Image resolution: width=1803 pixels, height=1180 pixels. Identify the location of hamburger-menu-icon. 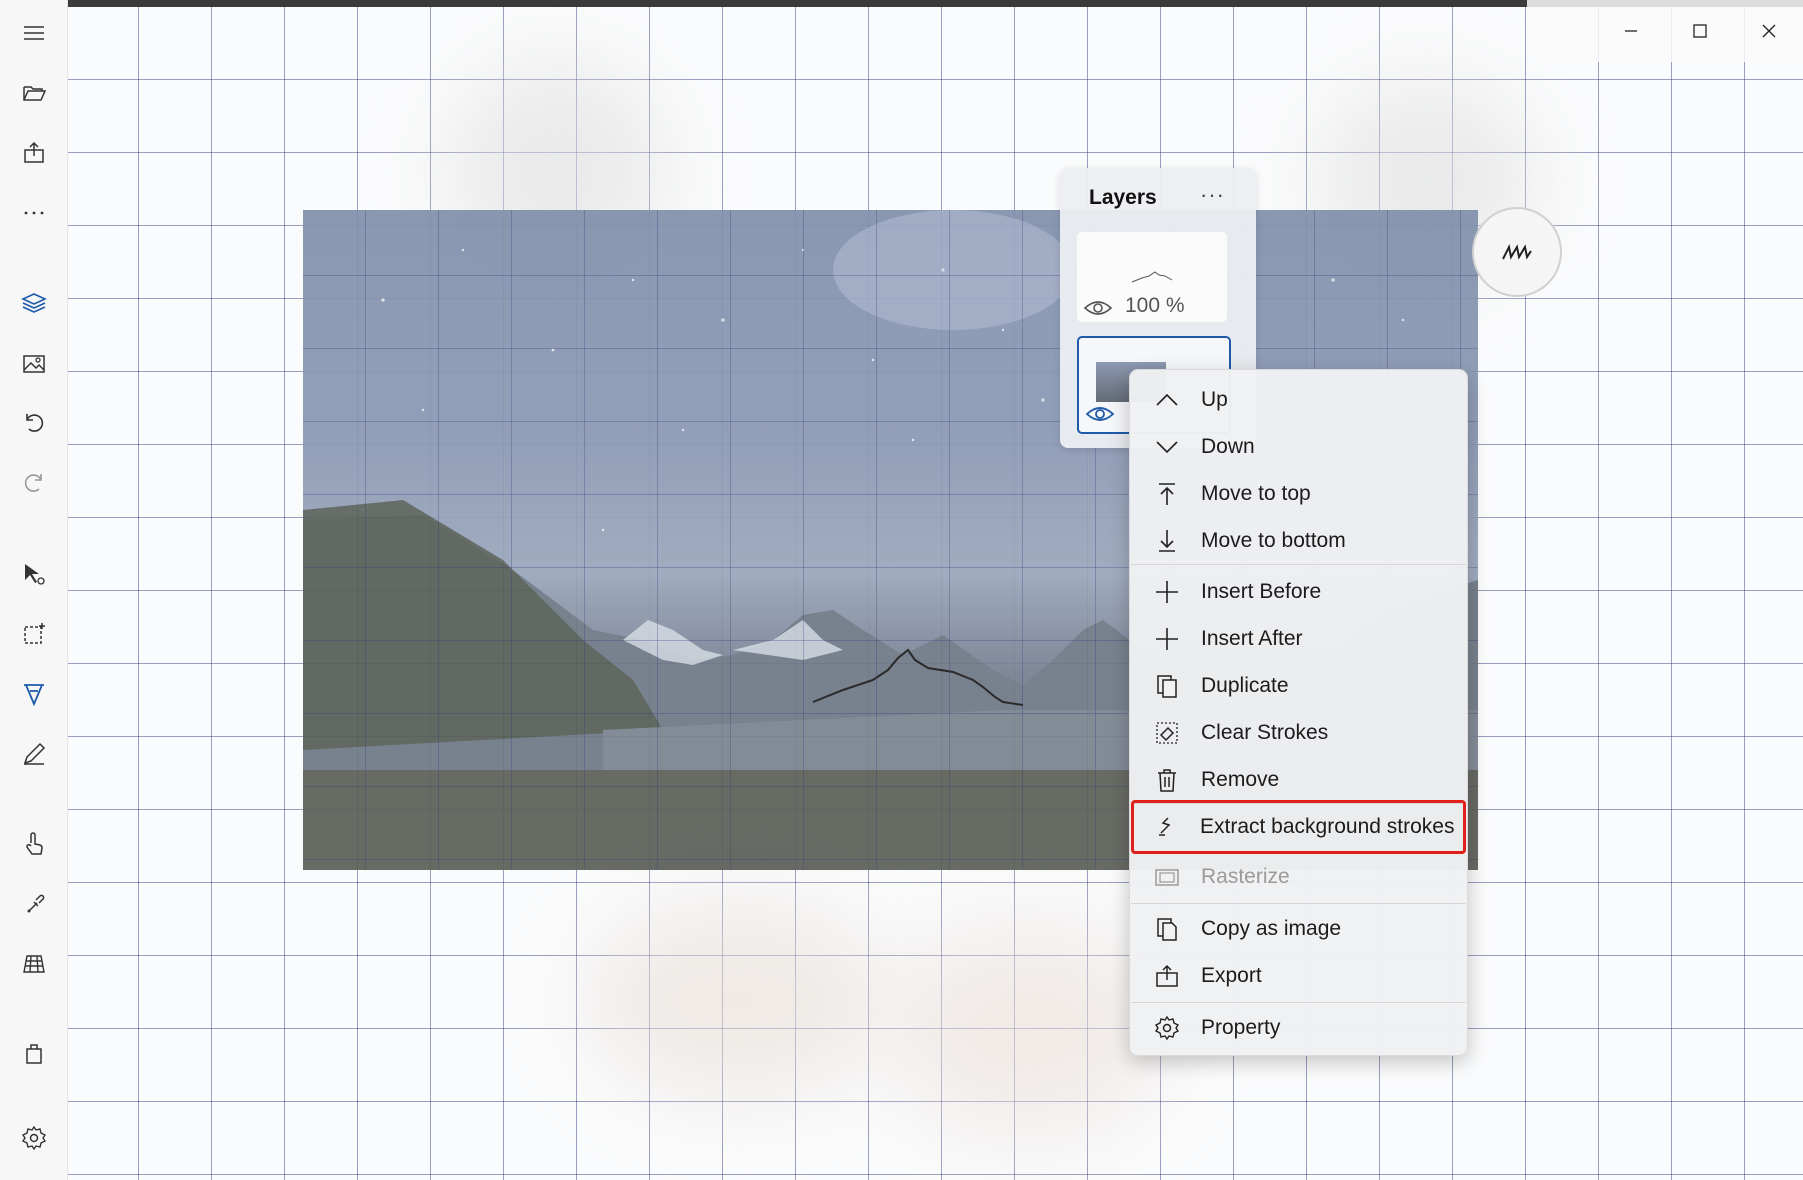
(34, 33).